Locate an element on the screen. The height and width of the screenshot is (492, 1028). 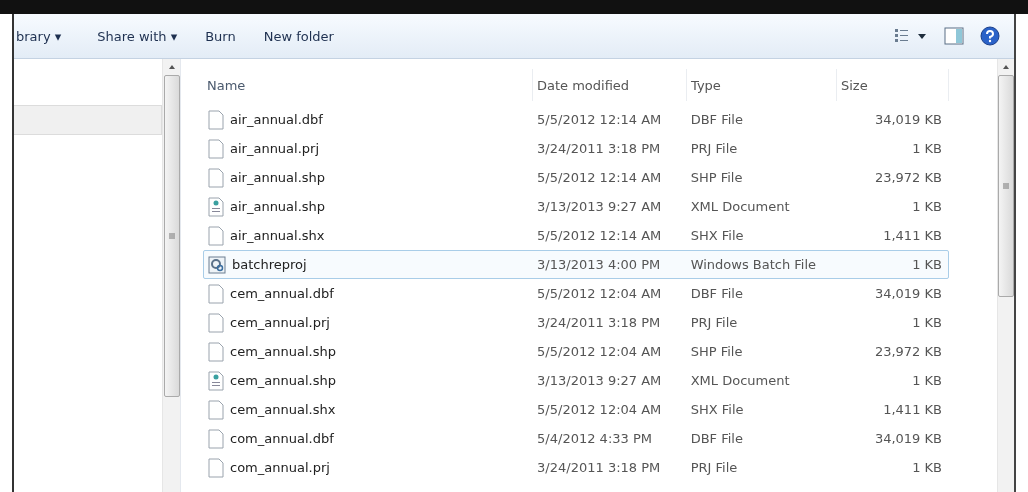
file-name: air_annual.dbf is located at coordinates (276, 119).